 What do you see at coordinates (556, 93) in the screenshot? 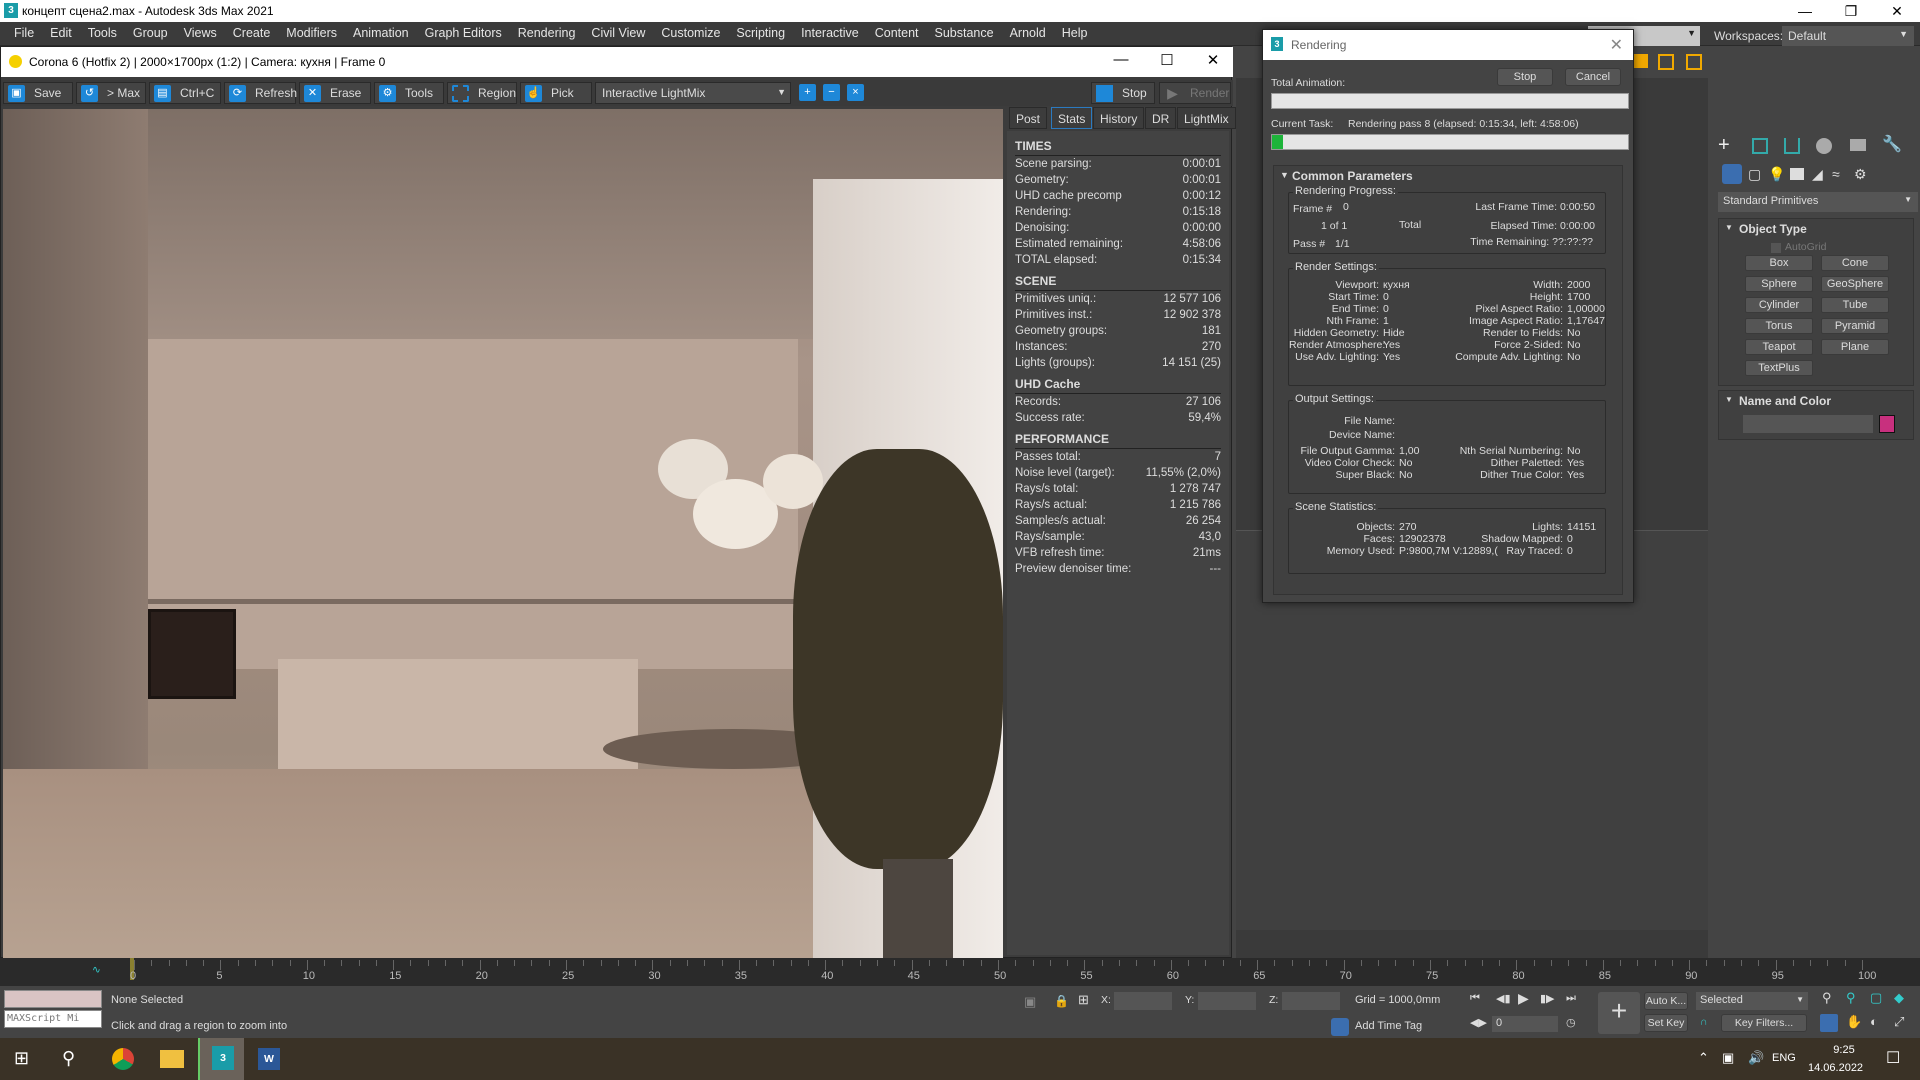
I see `pick-button: ☝ Pick` at bounding box center [556, 93].